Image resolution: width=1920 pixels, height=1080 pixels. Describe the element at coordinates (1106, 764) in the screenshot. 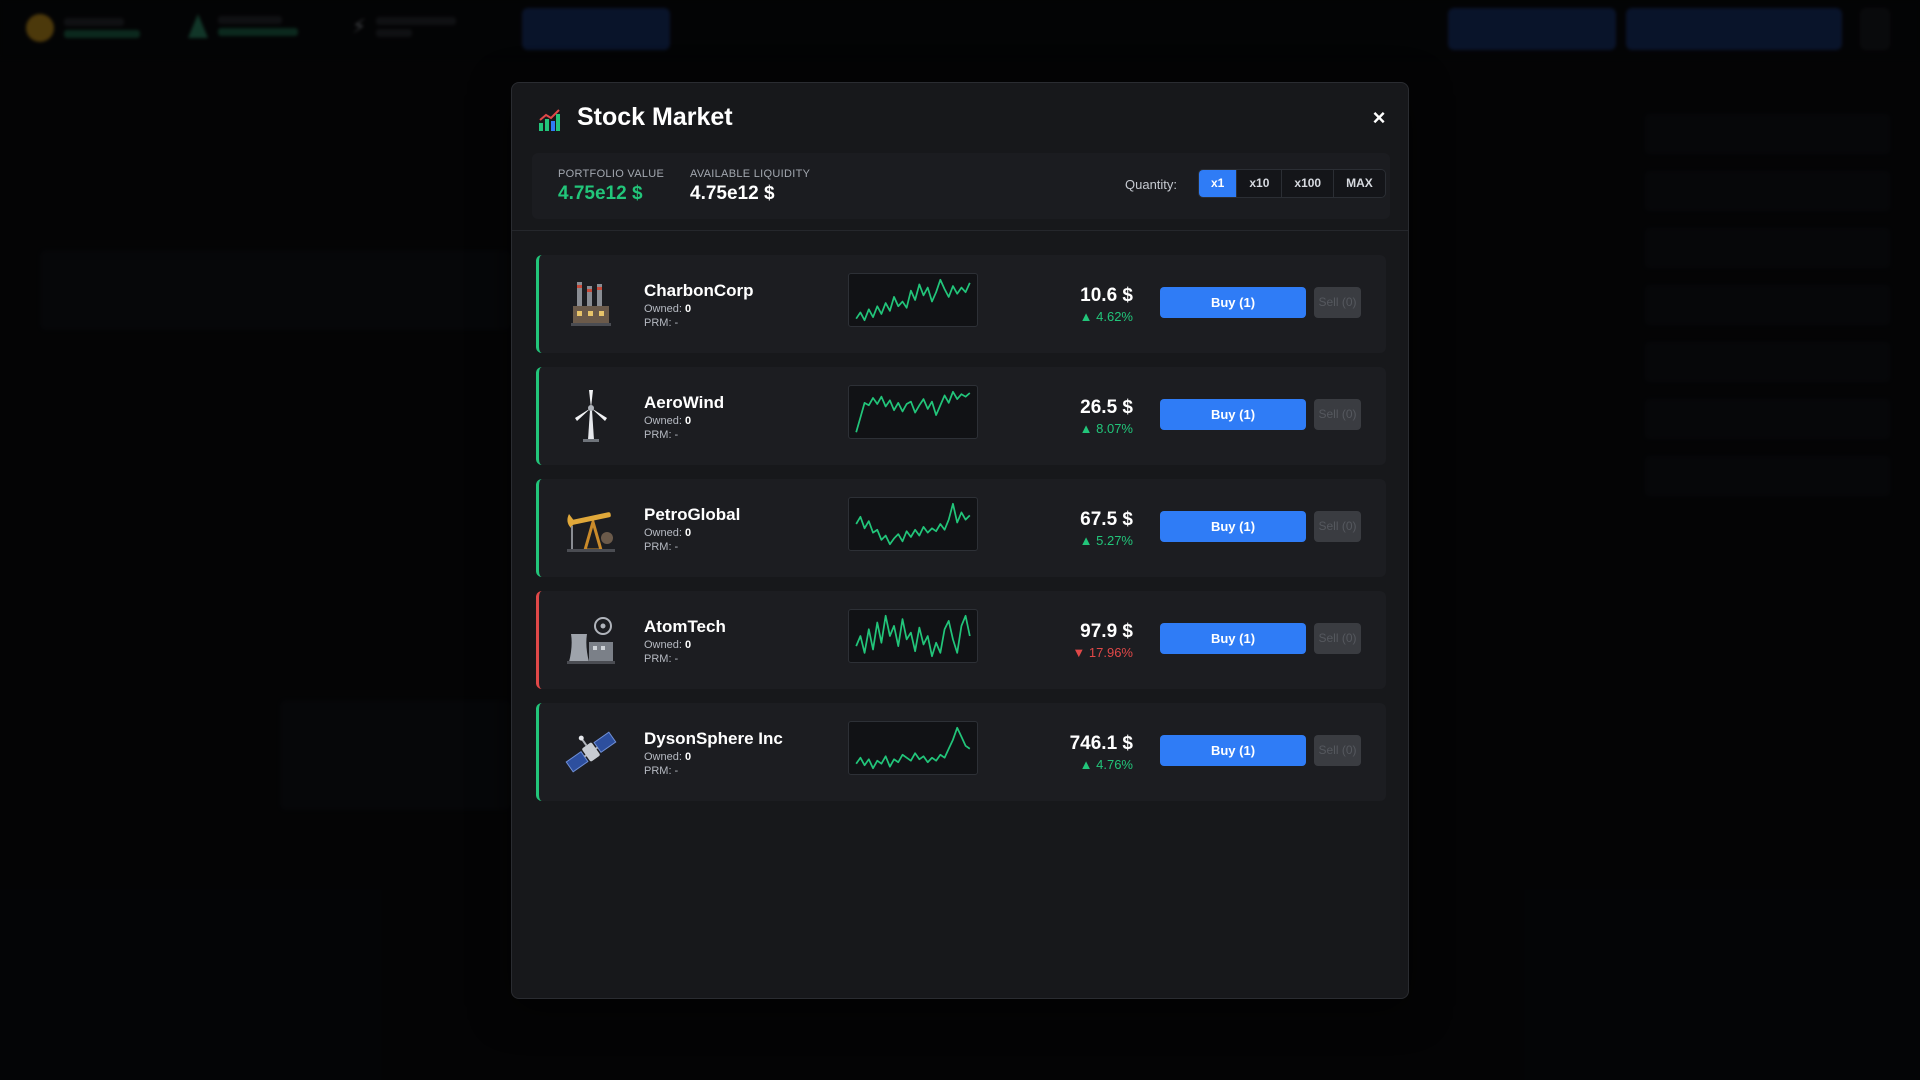

I see `stock-change: ▲ 4.76%` at that location.